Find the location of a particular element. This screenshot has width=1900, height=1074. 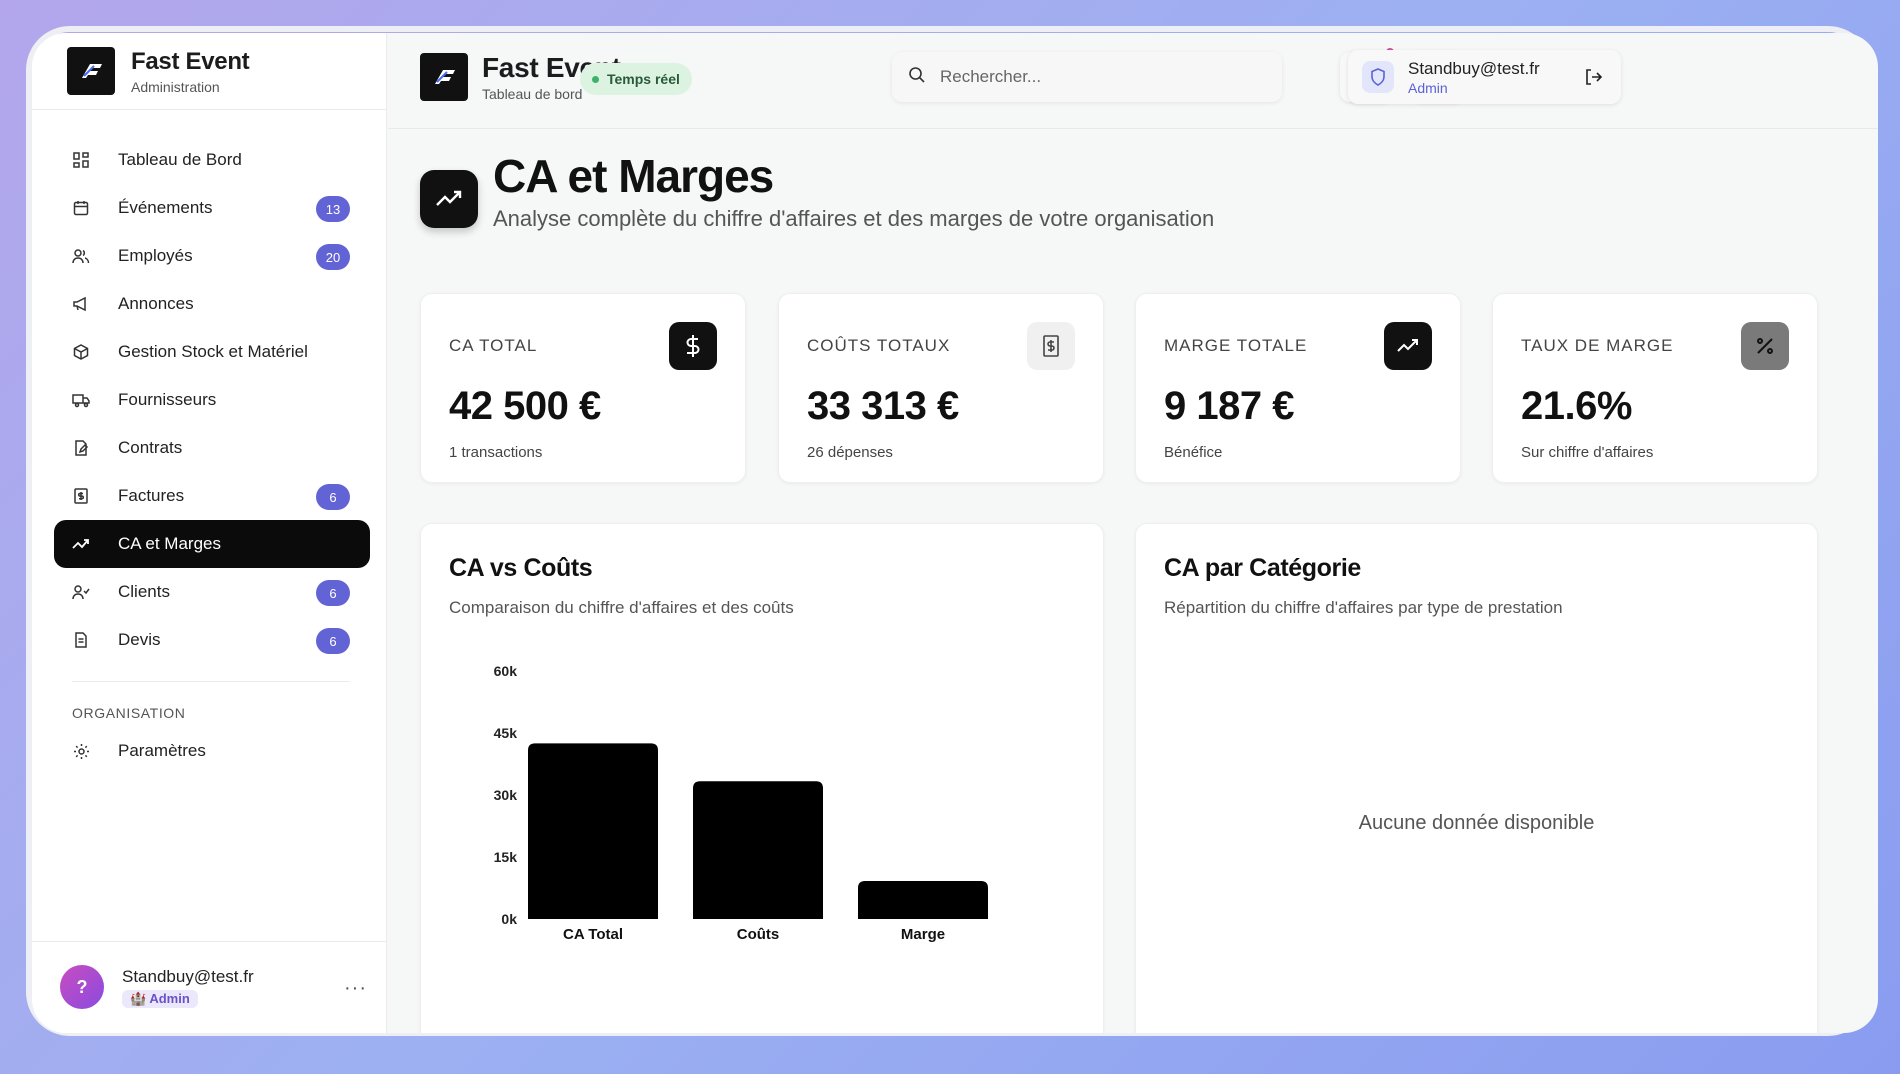

count-badge: 20 is located at coordinates (333, 257).